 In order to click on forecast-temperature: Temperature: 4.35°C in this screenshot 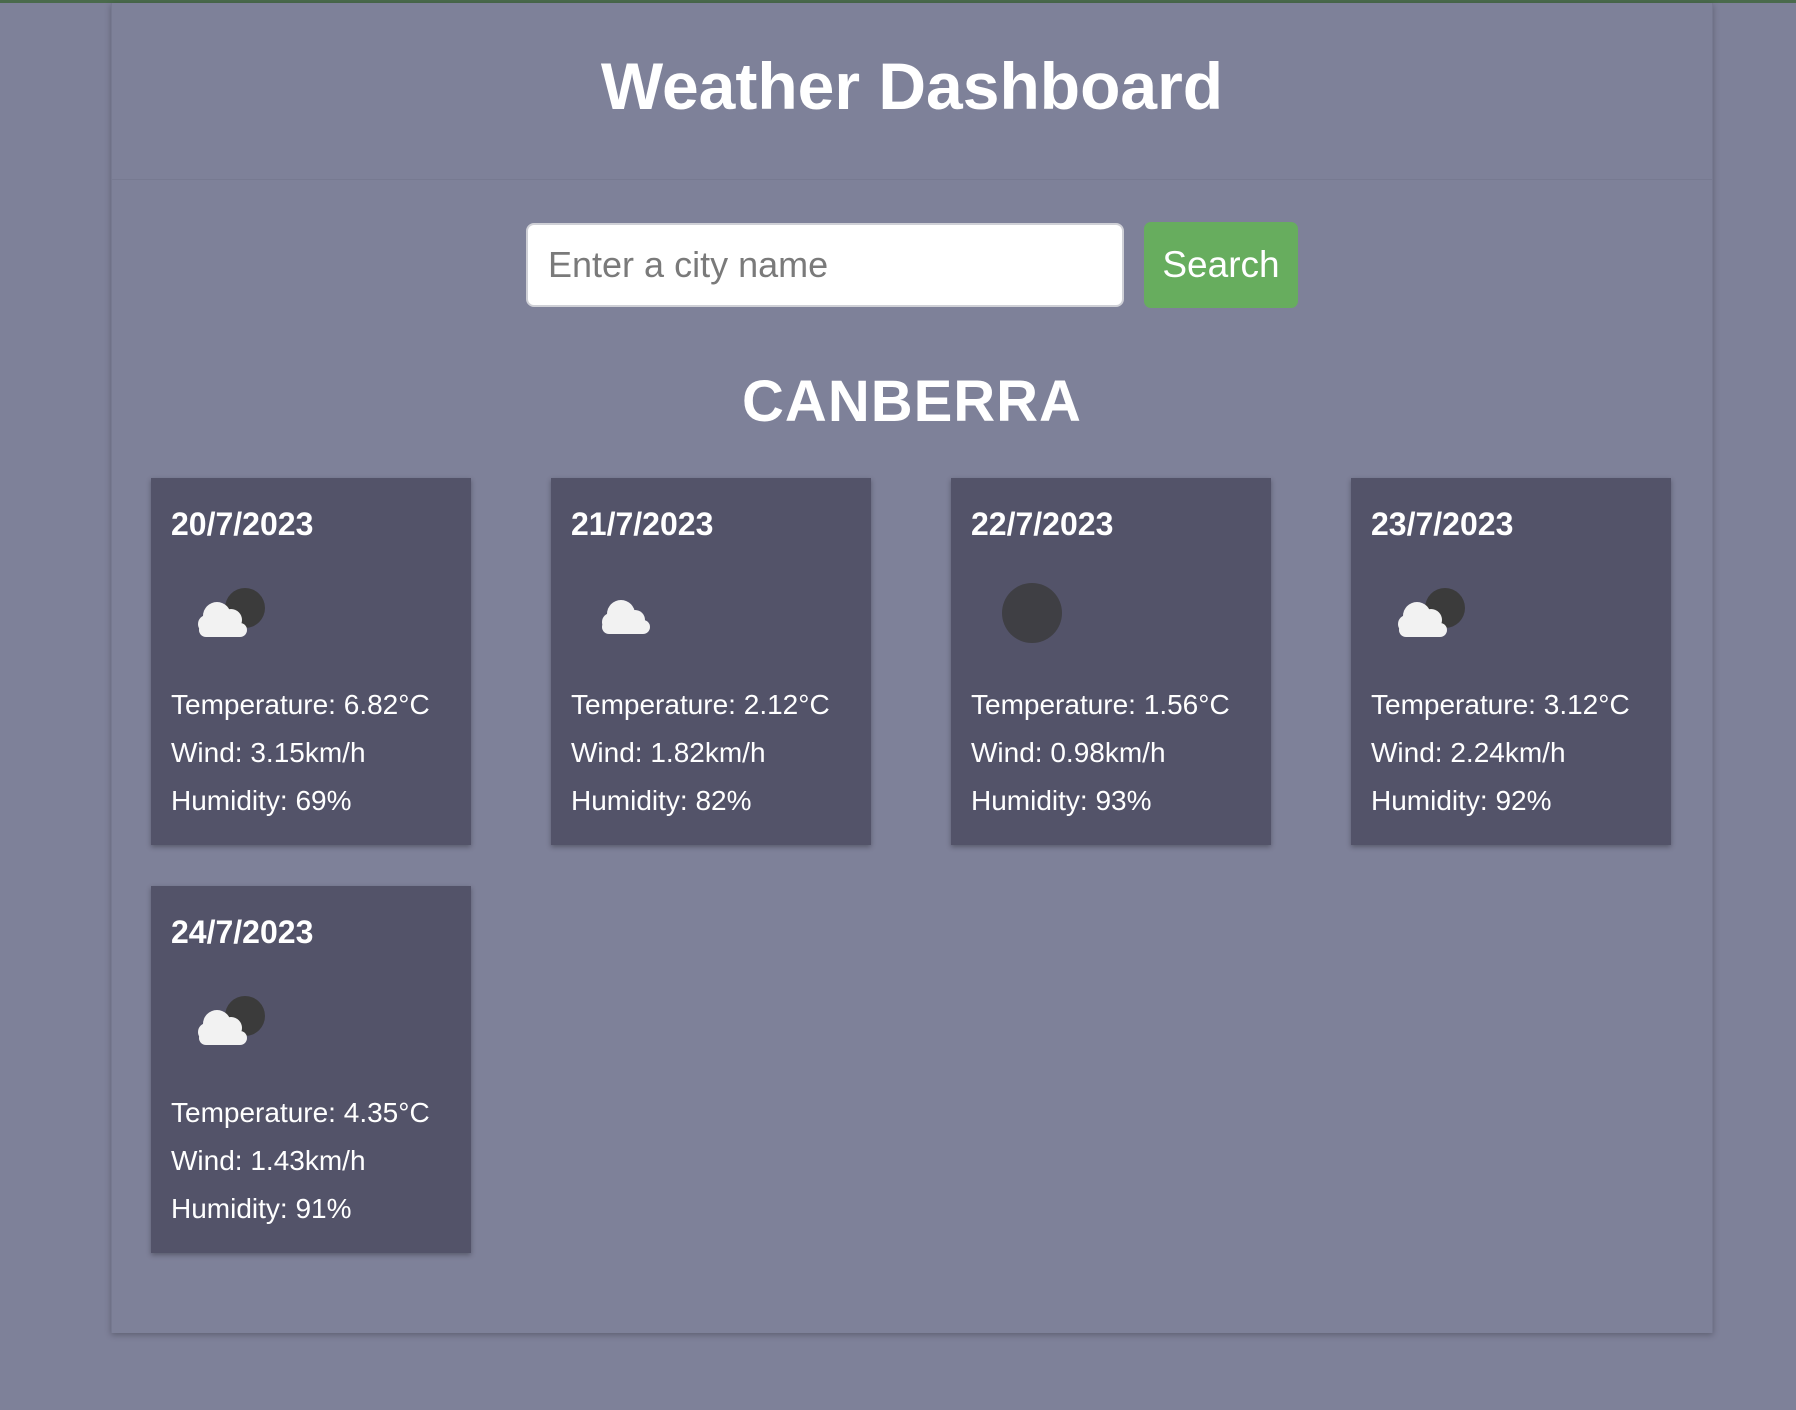, I will do `click(300, 1112)`.